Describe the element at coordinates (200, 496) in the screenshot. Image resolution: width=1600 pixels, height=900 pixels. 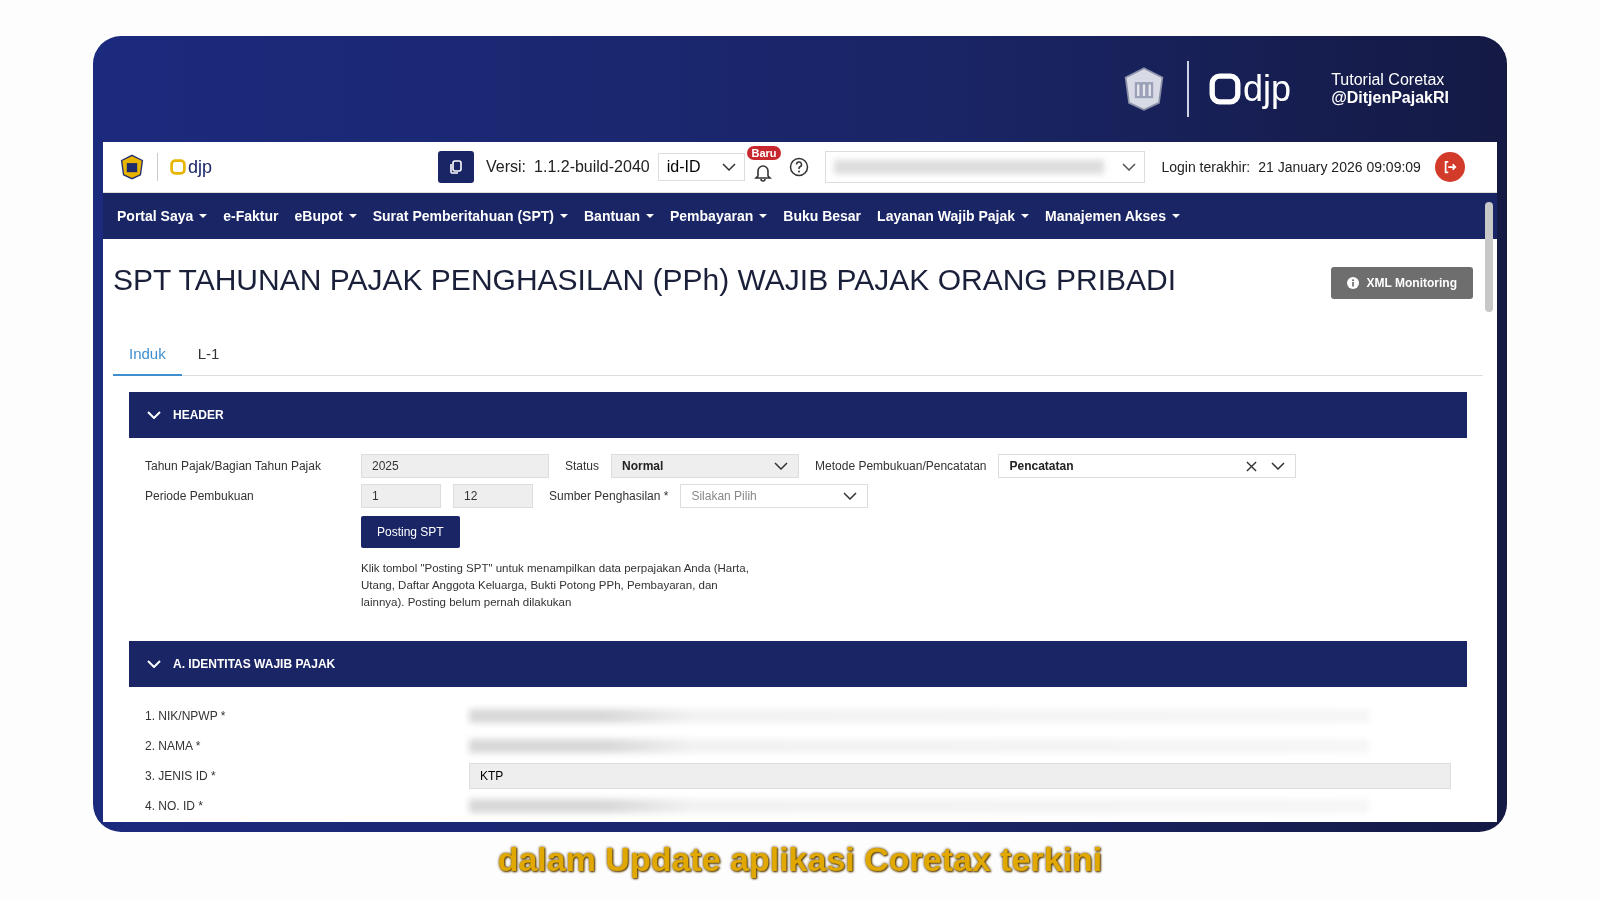
I see `field-label: Periode Pembukuan` at that location.